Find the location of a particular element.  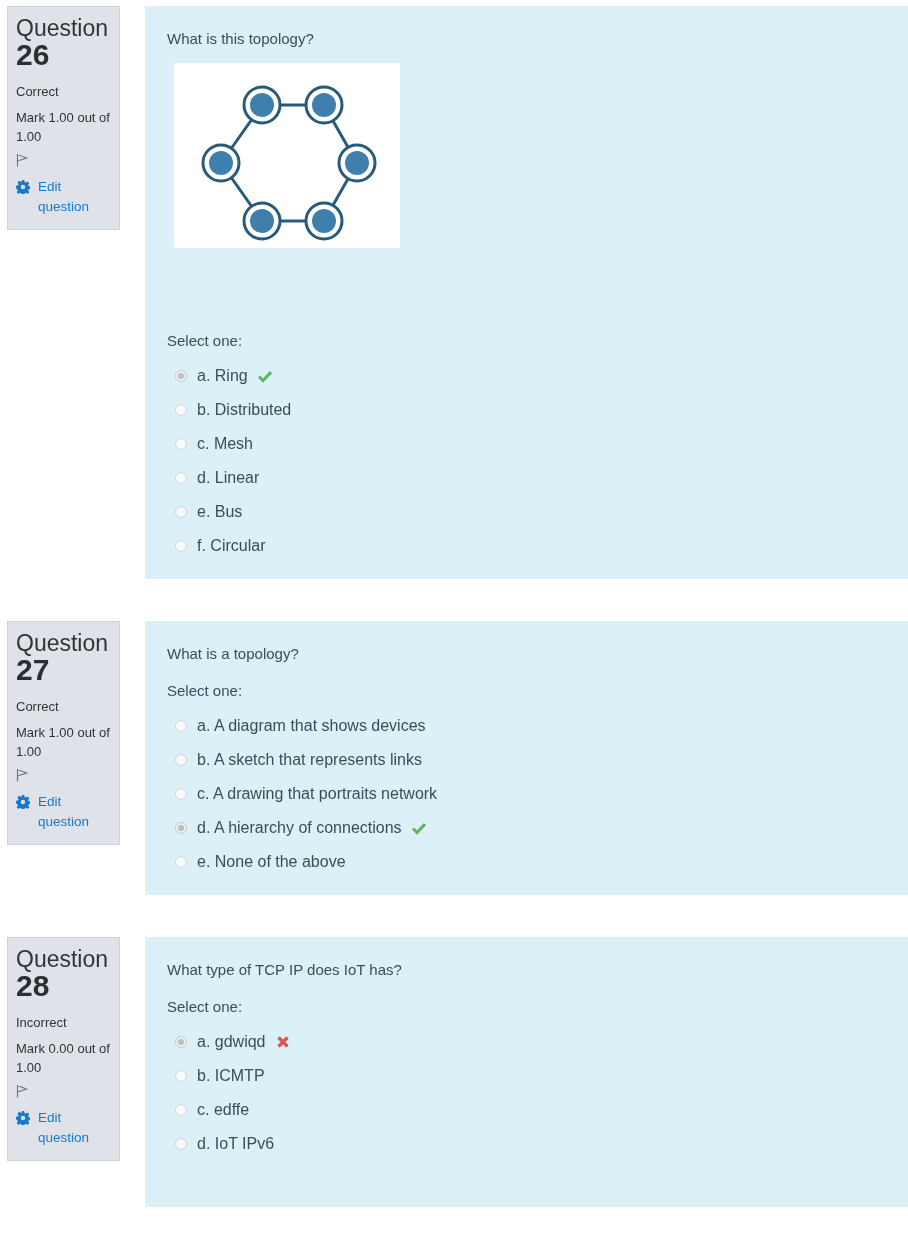

question-mark: Mark 0.00 out of 1.00 is located at coordinates (63, 1058).